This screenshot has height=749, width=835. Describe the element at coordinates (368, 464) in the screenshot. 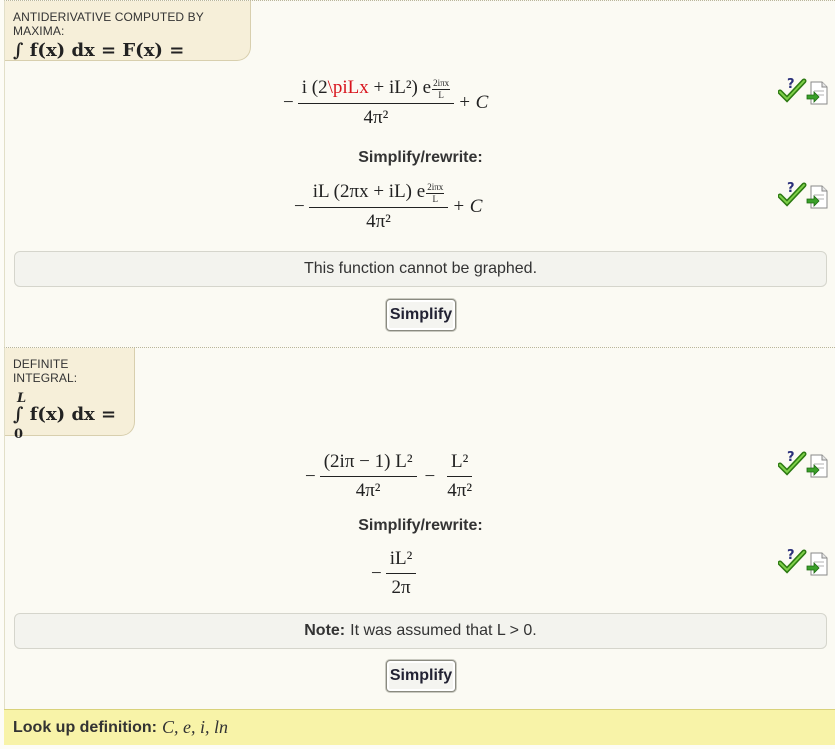

I see `term1-numerator: (2iπ − 1) L²` at that location.